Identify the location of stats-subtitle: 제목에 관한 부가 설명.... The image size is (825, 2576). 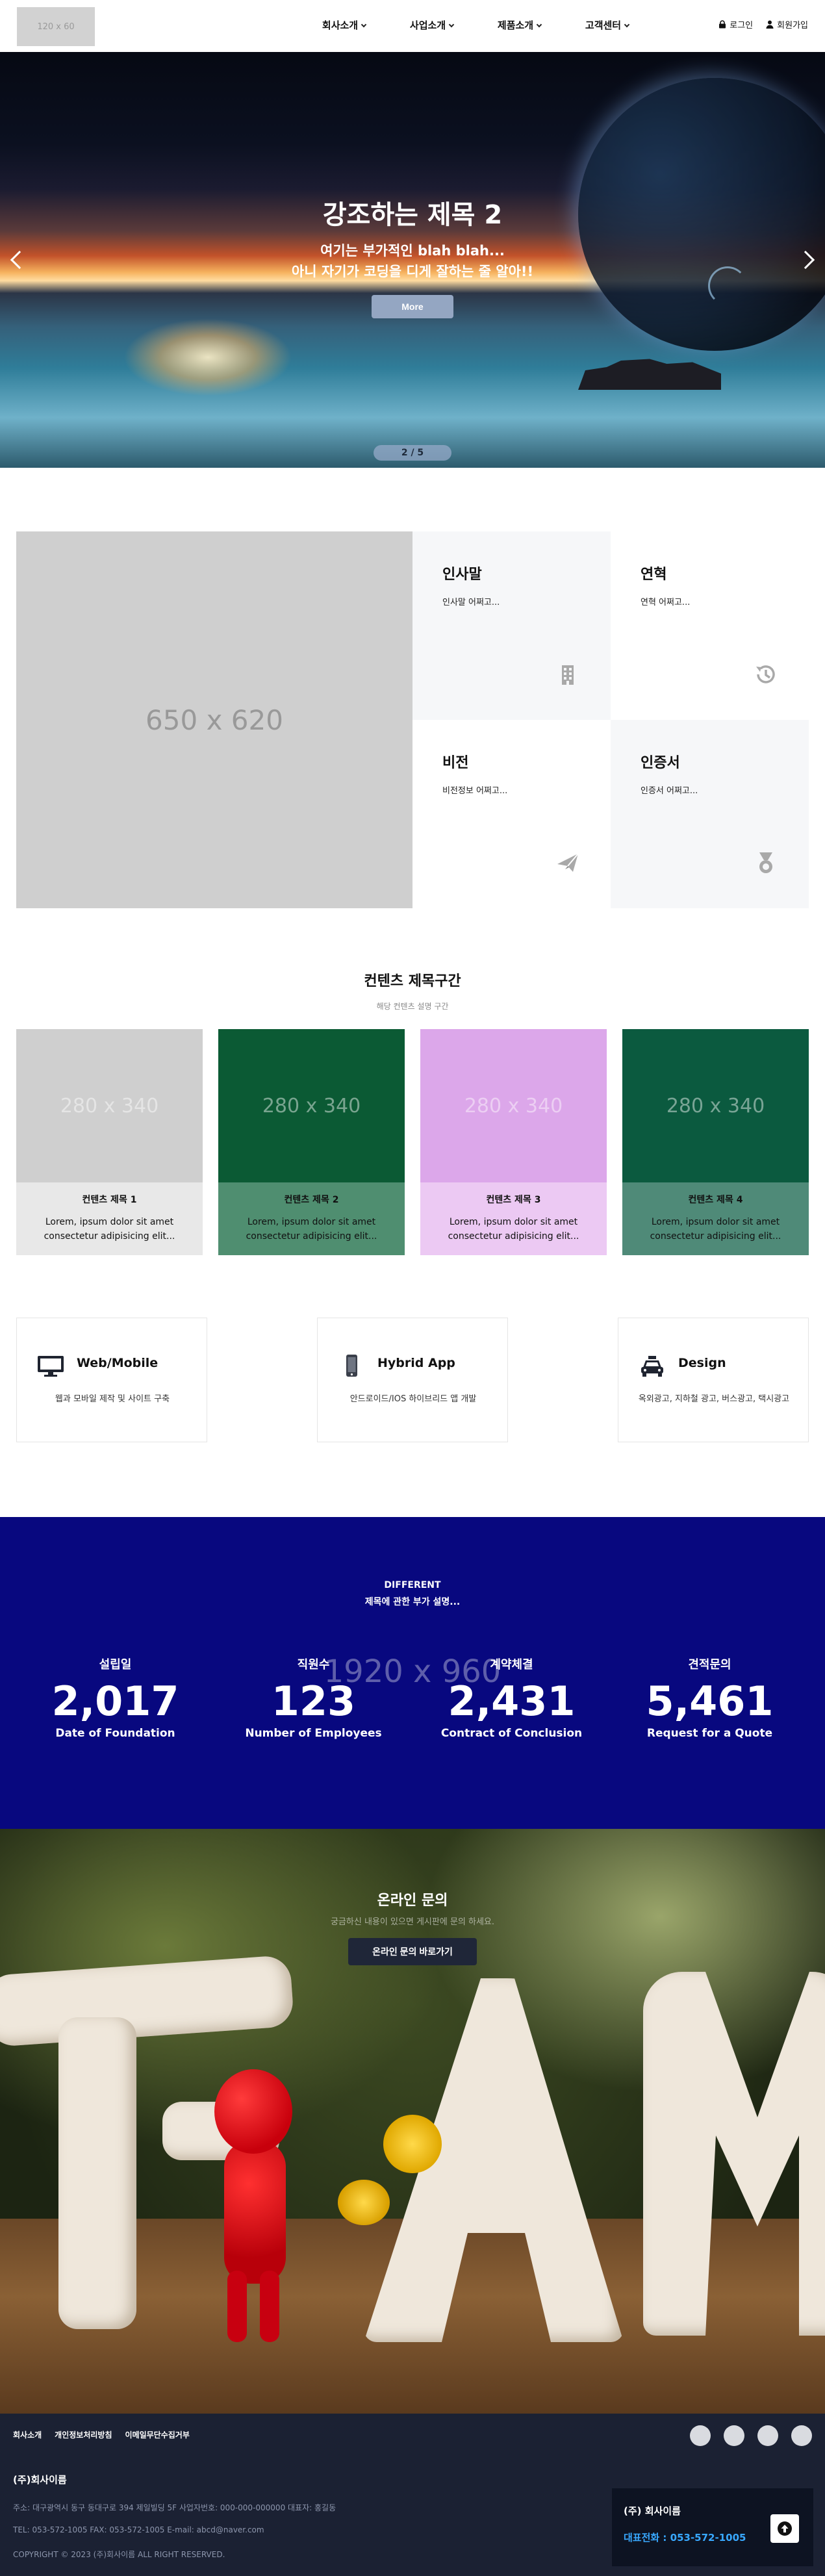
(412, 1602).